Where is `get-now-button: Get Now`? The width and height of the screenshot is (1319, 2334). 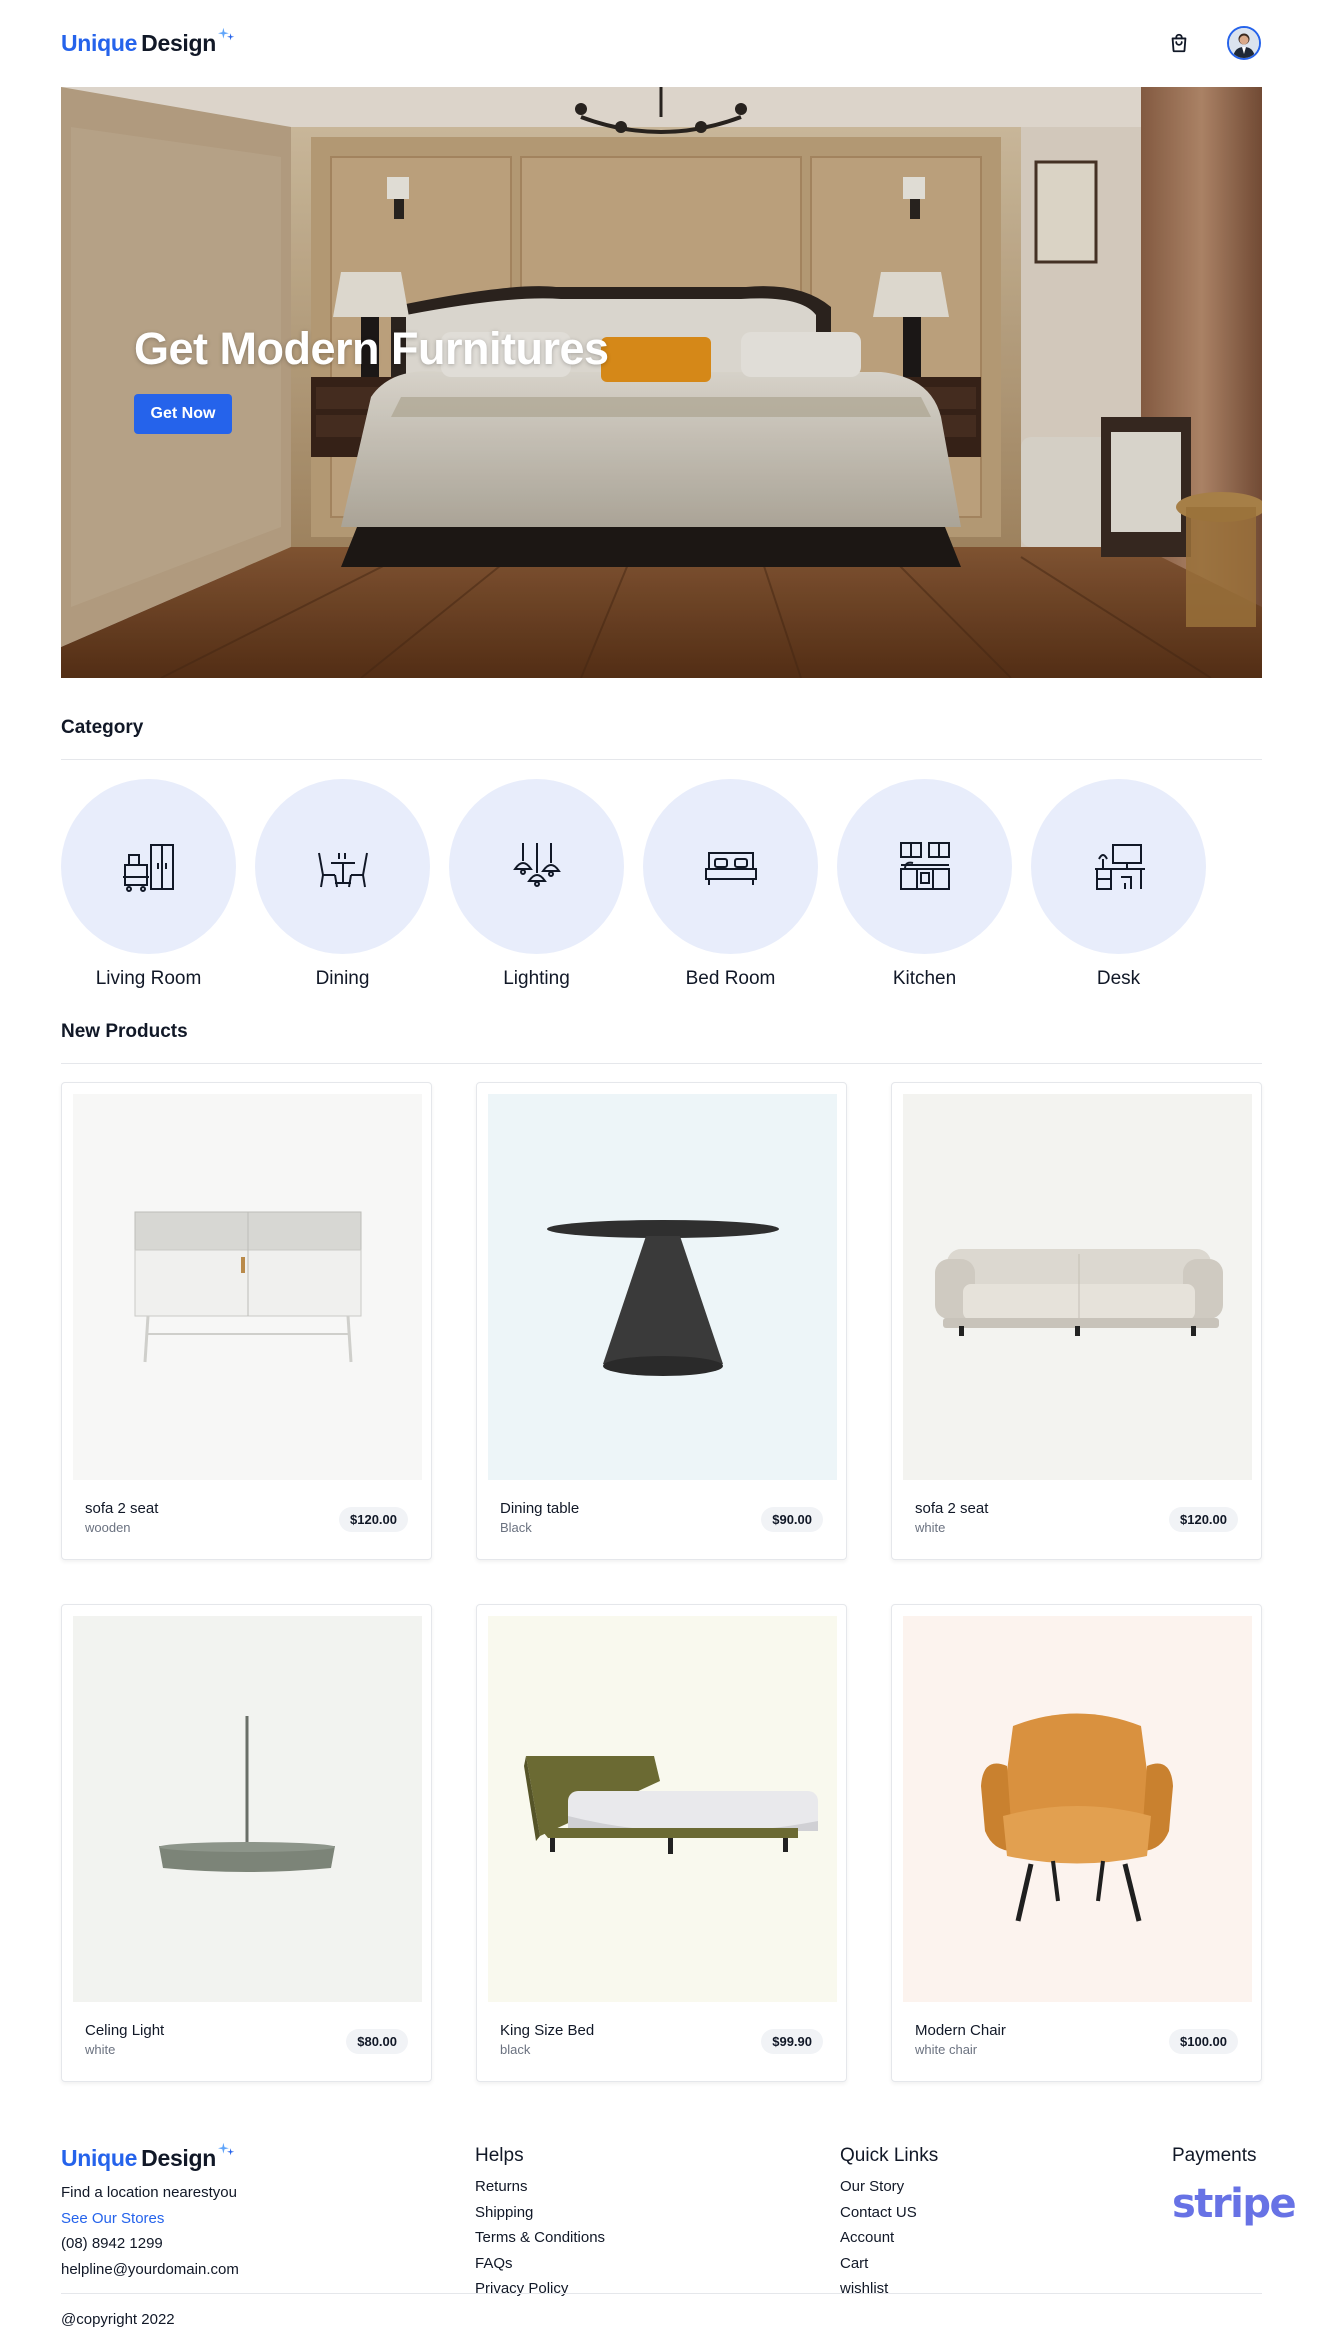
get-now-button: Get Now is located at coordinates (183, 414).